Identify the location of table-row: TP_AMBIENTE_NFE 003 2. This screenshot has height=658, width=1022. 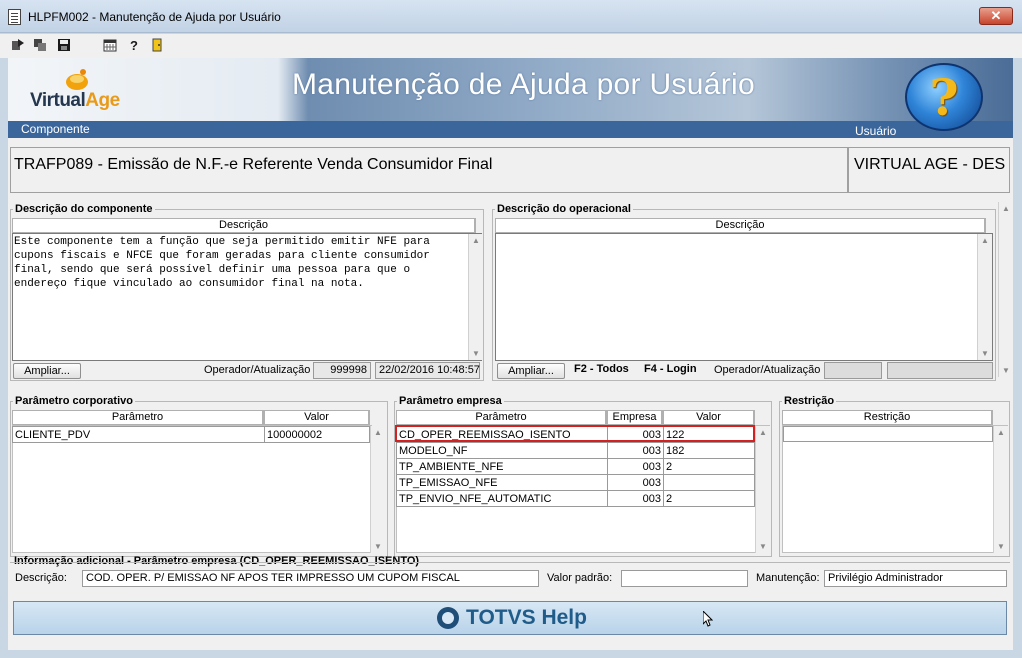
(575, 466).